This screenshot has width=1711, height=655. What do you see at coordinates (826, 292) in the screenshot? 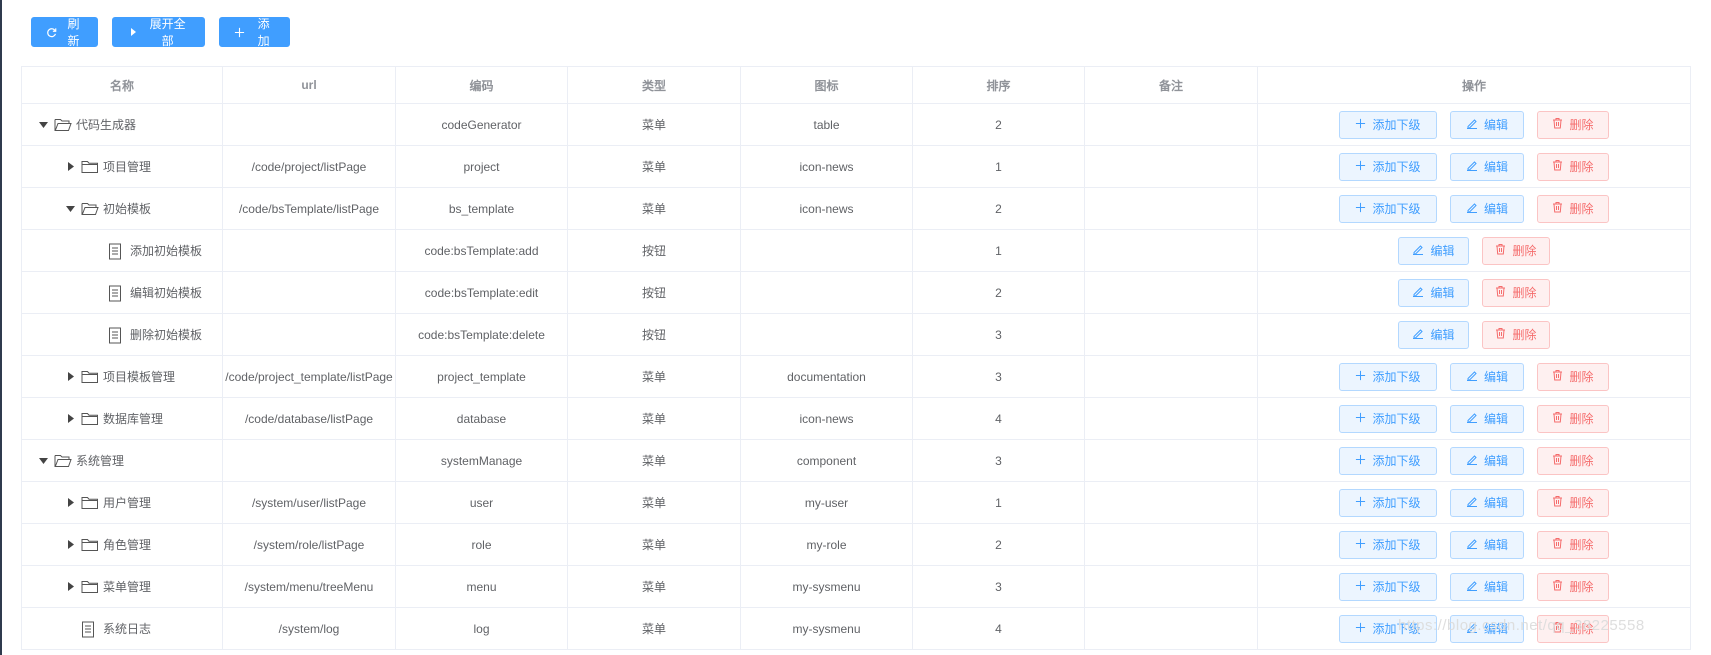
I see `cell-icon` at bounding box center [826, 292].